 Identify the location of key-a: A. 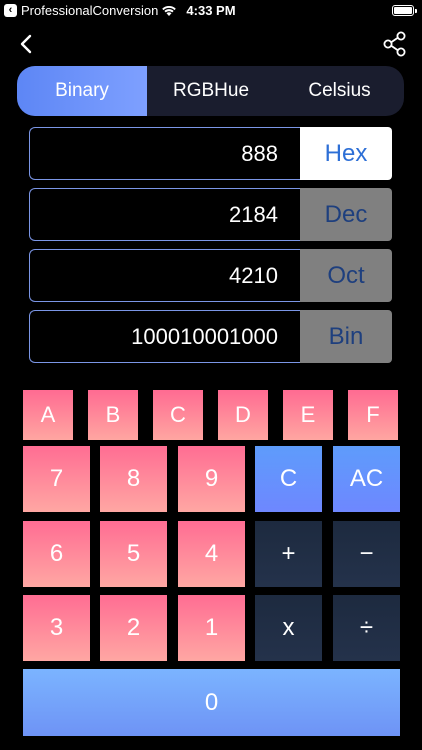
(48, 415).